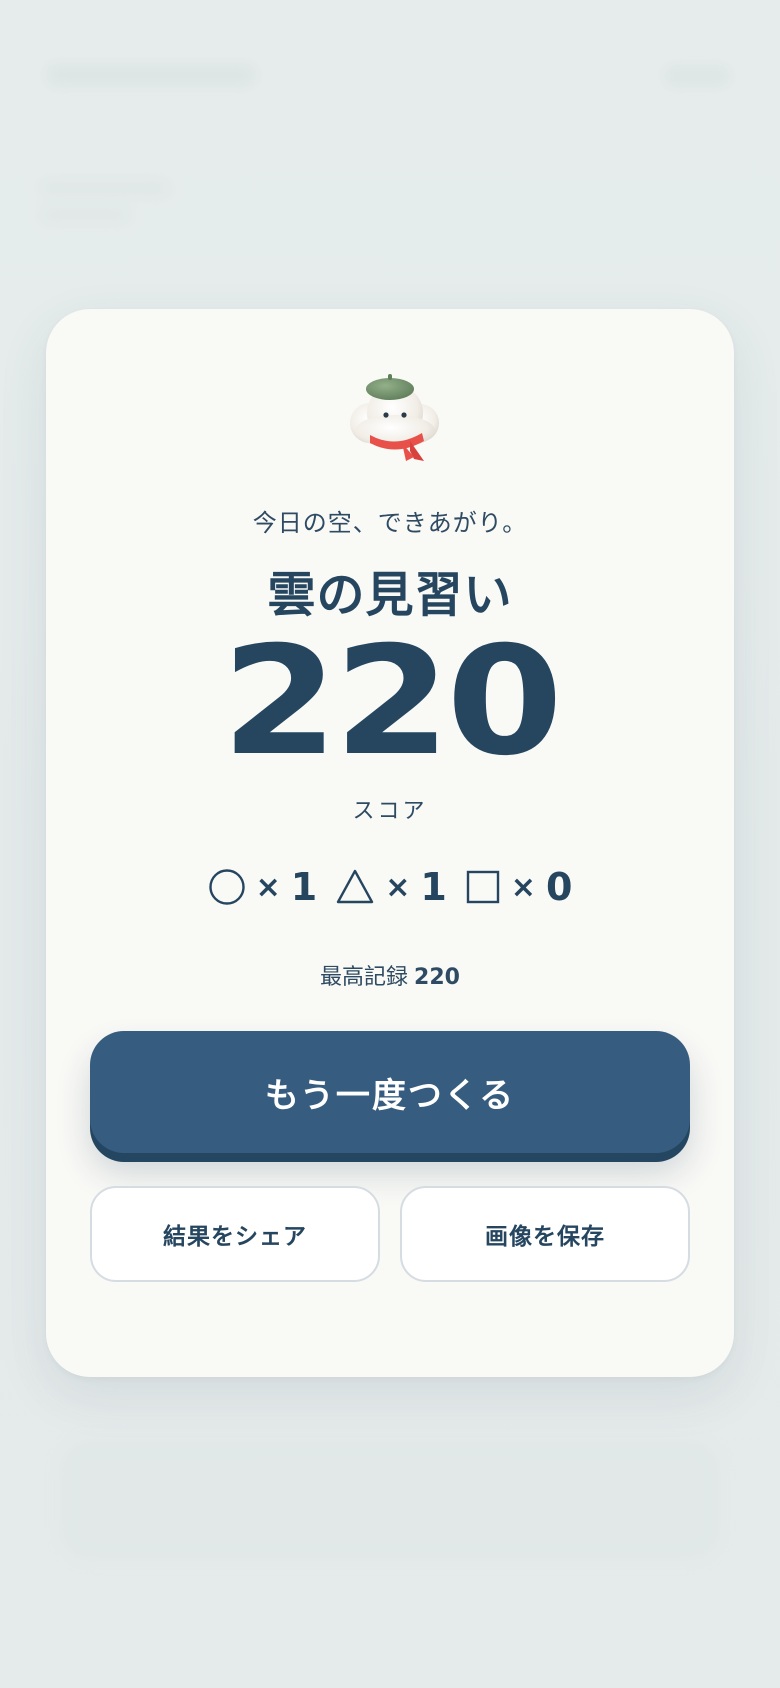 This screenshot has height=1688, width=780. Describe the element at coordinates (390, 523) in the screenshot. I see `result-tagline: 今日の空、できあがり。` at that location.